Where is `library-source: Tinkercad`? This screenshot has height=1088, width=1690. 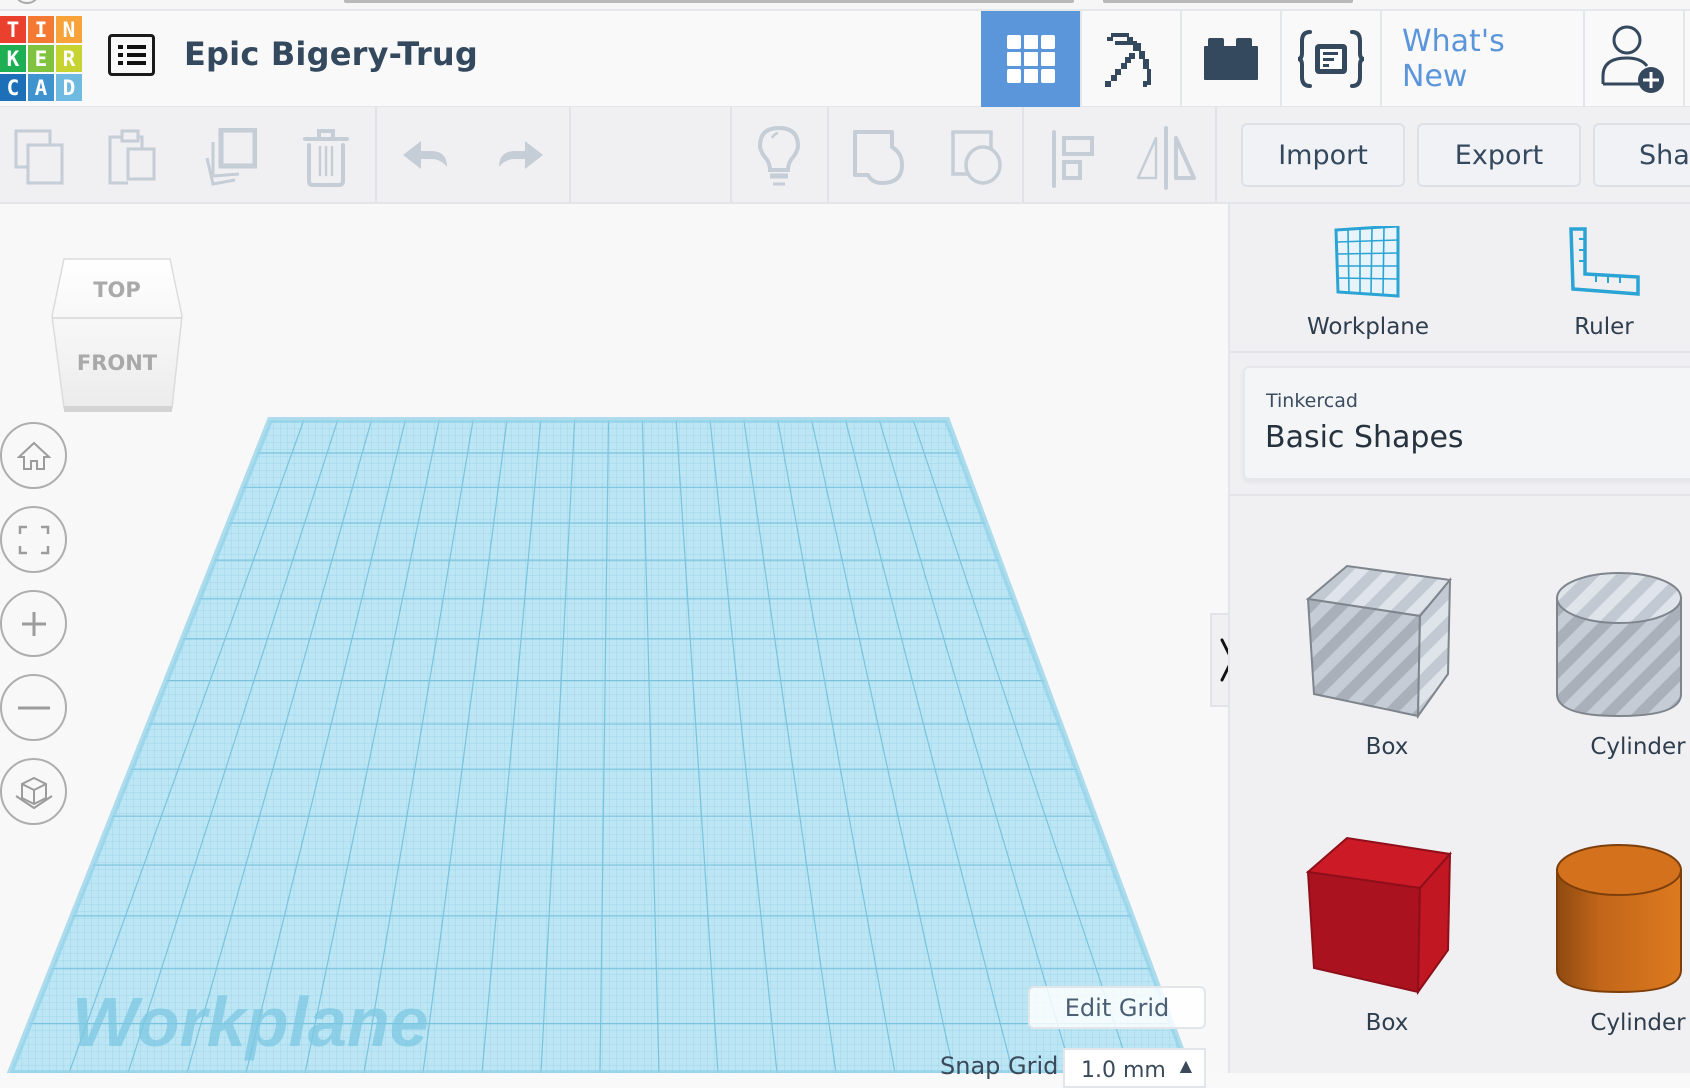
library-source: Tinkercad is located at coordinates (1312, 401).